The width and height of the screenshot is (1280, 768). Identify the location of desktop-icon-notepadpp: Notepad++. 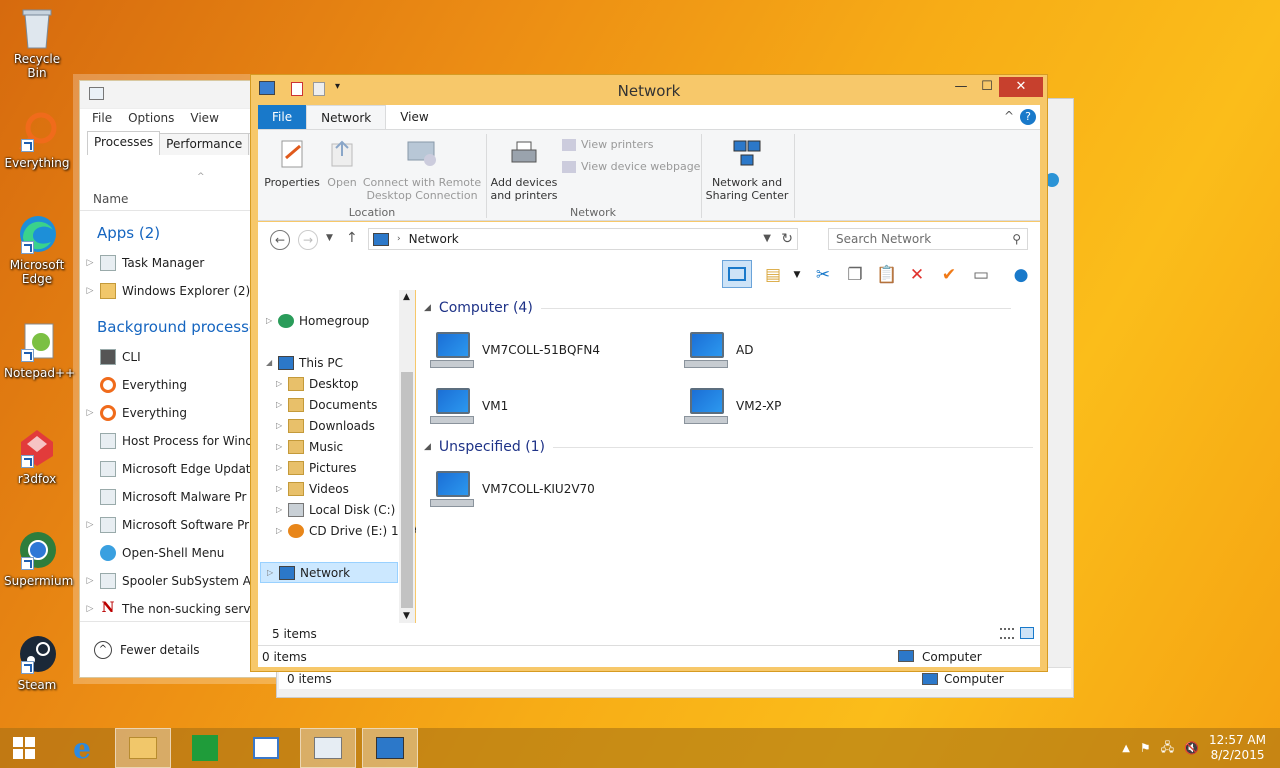
(39, 351).